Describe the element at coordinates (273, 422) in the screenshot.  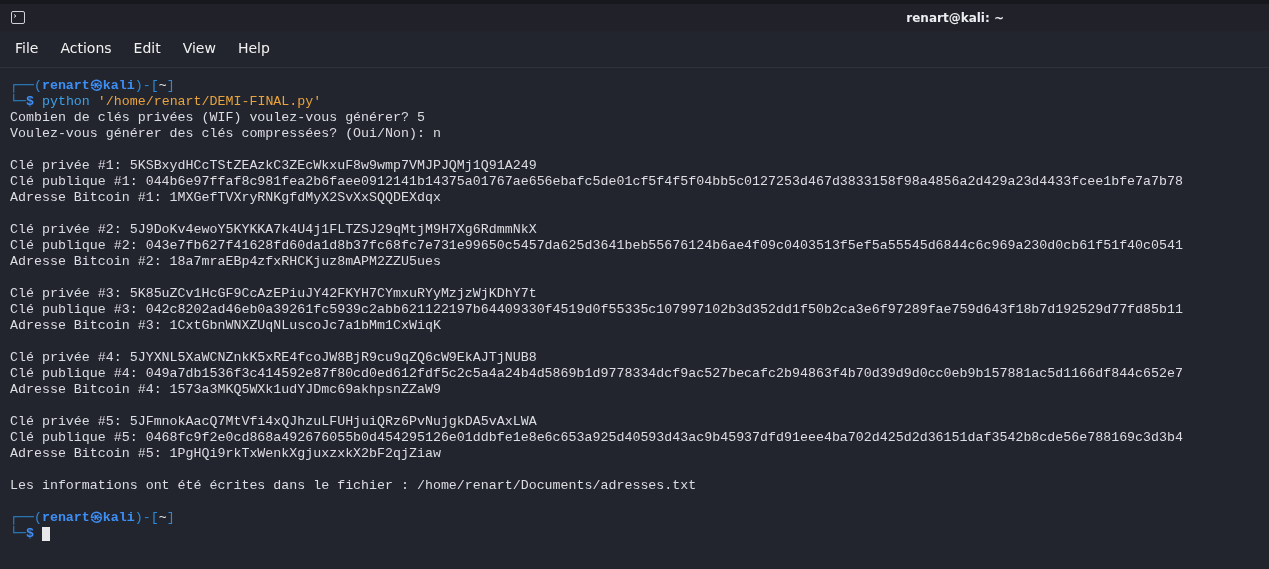
I see `output-line: Clé privée #5: 5JFmnokAacQ7MtVfi4xQJhzuLFUHjuiQRz6PvNujgkDA5vAxLWA` at that location.